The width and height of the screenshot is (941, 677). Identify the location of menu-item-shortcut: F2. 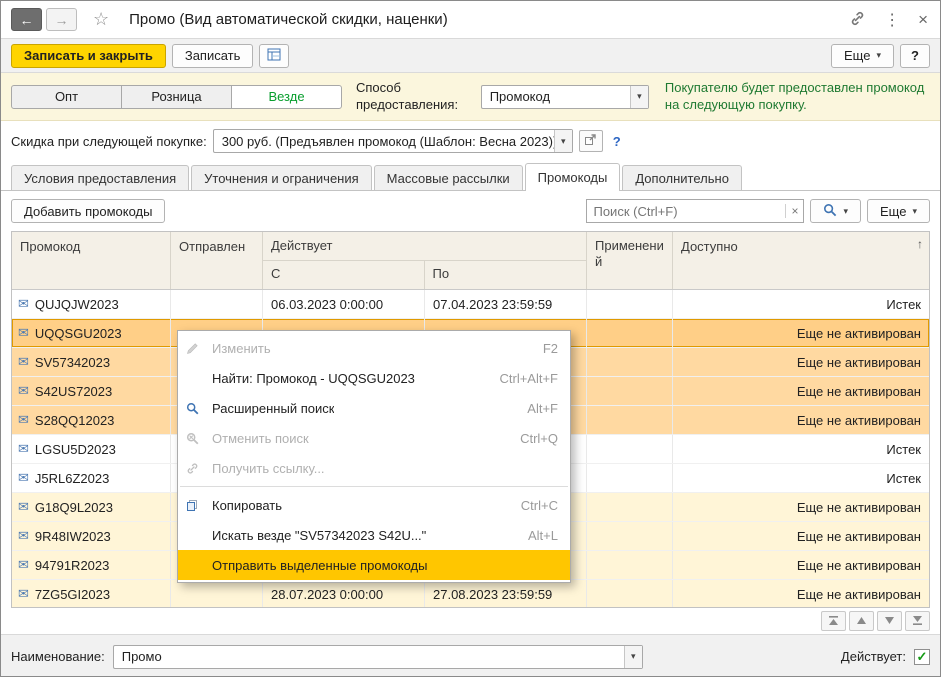
(550, 348).